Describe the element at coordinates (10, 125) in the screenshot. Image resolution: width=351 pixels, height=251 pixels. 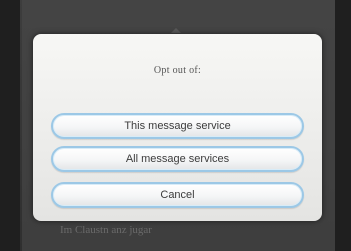
I see `background-left-edge` at that location.